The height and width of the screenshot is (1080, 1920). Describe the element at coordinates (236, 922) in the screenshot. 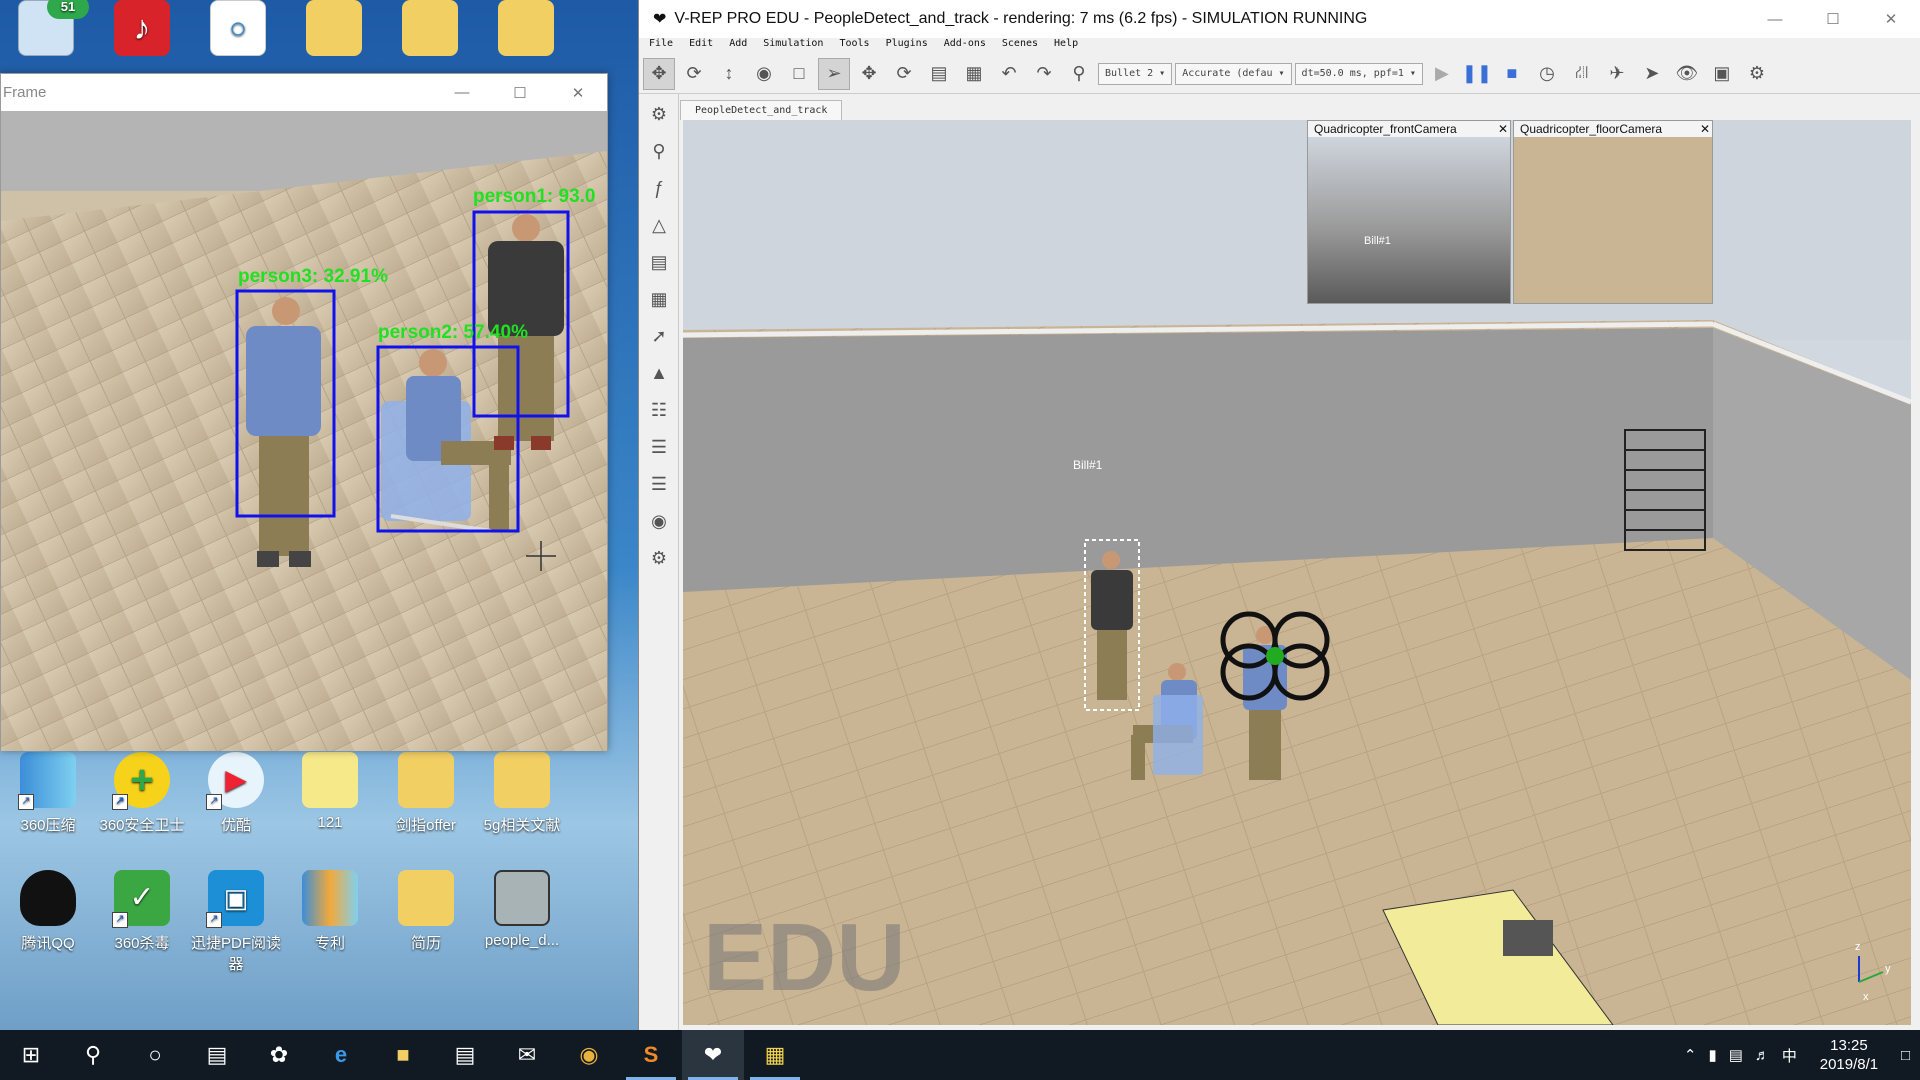

I see `desktop-icon-pdf: ▣ ↗ 迅捷PDF阅读器` at that location.